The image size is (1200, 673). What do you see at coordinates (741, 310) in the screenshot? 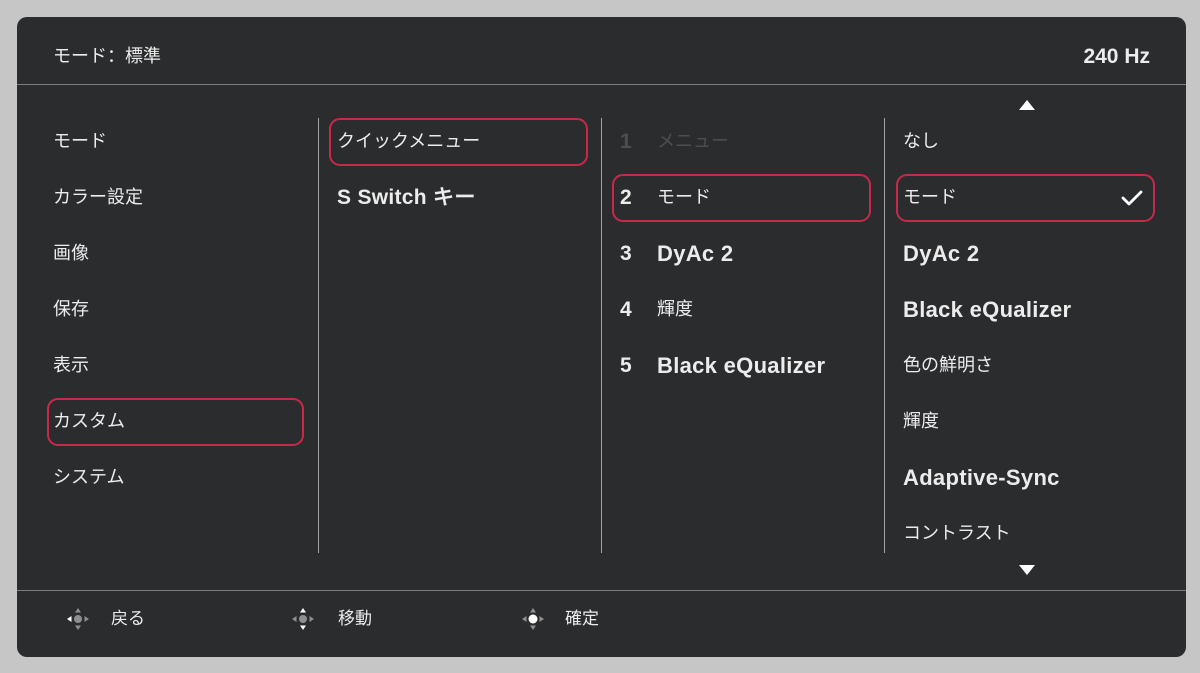
I see `quick-menu-slot-4: 4 輝度` at bounding box center [741, 310].